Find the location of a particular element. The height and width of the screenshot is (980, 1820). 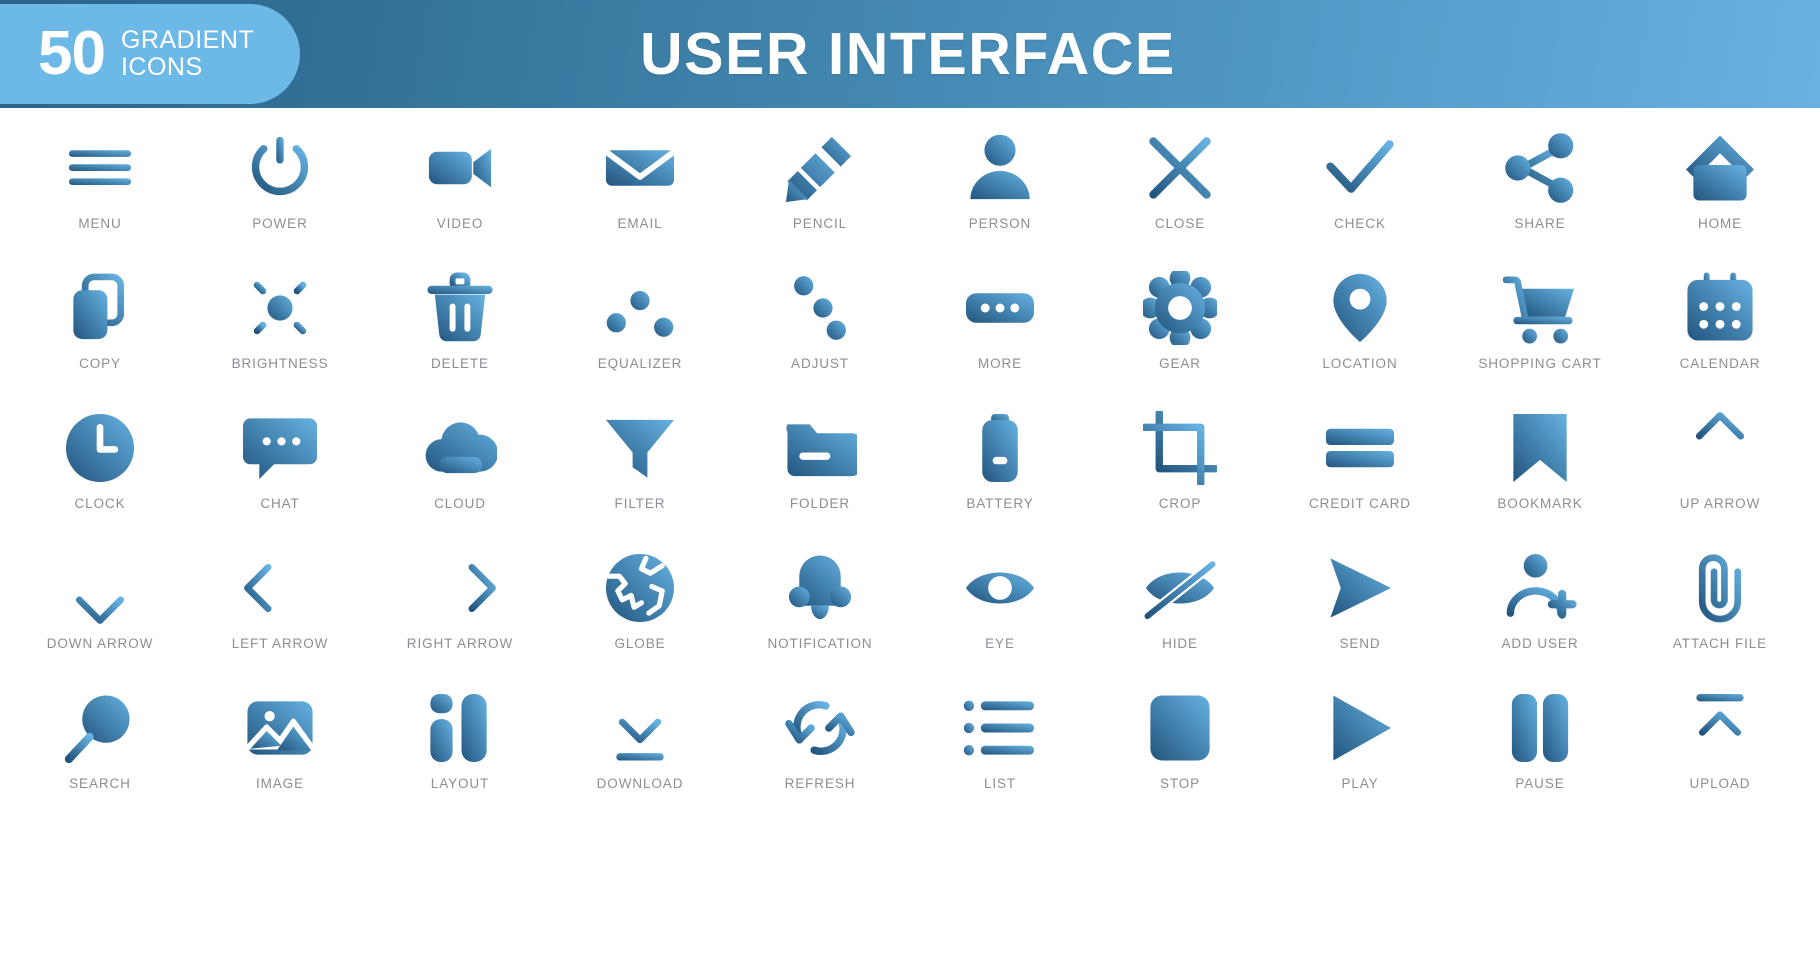

icon-cell-clock: CLOCK is located at coordinates (100, 476).